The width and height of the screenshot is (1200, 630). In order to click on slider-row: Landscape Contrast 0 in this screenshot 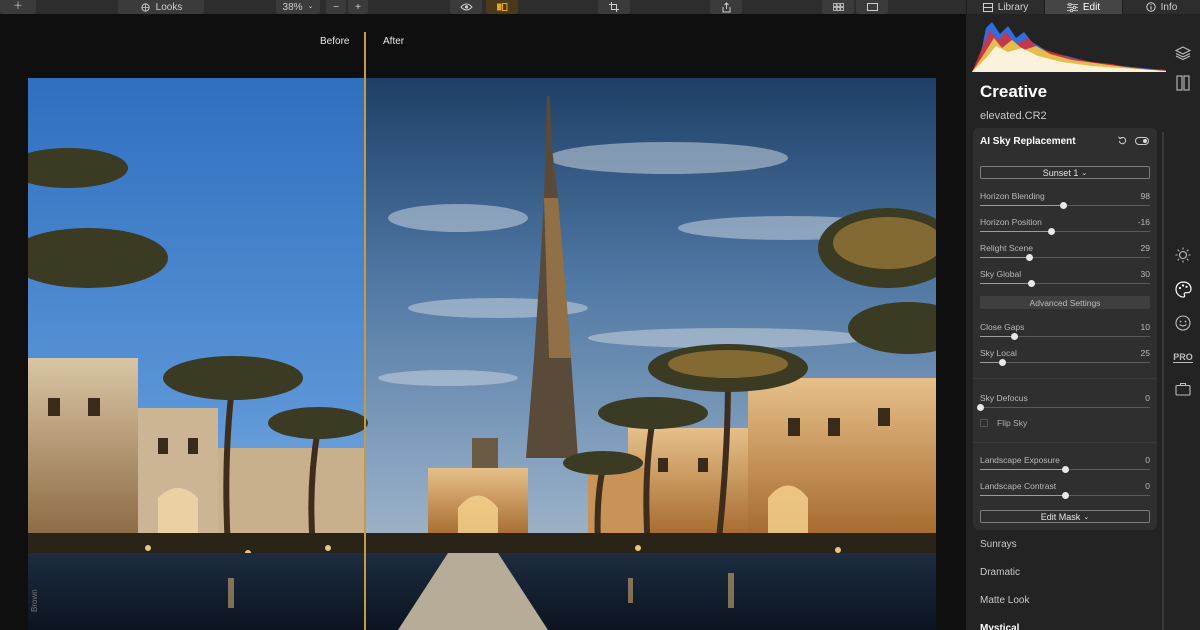, I will do `click(1065, 492)`.